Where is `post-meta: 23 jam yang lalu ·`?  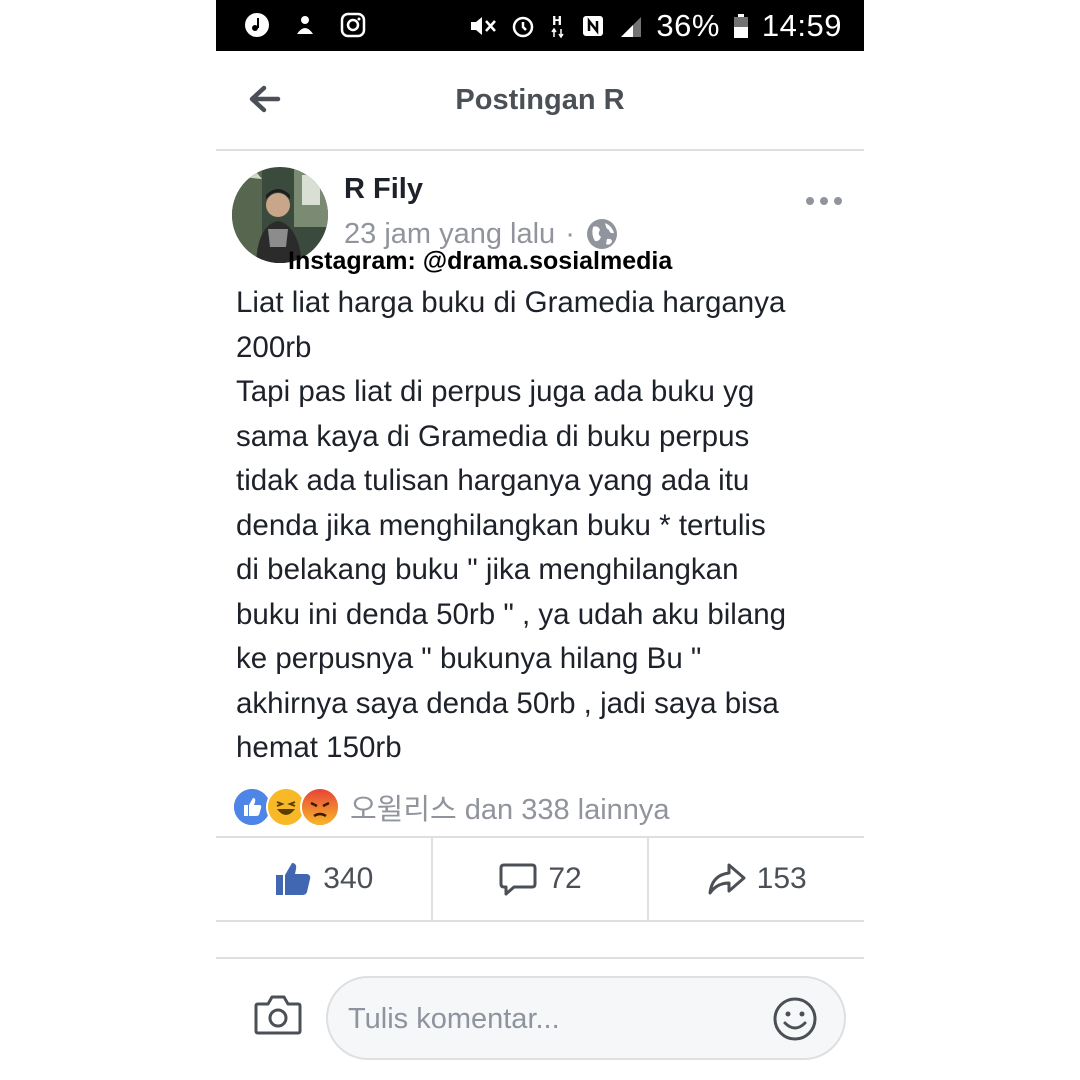 post-meta: 23 jam yang lalu · is located at coordinates (481, 234).